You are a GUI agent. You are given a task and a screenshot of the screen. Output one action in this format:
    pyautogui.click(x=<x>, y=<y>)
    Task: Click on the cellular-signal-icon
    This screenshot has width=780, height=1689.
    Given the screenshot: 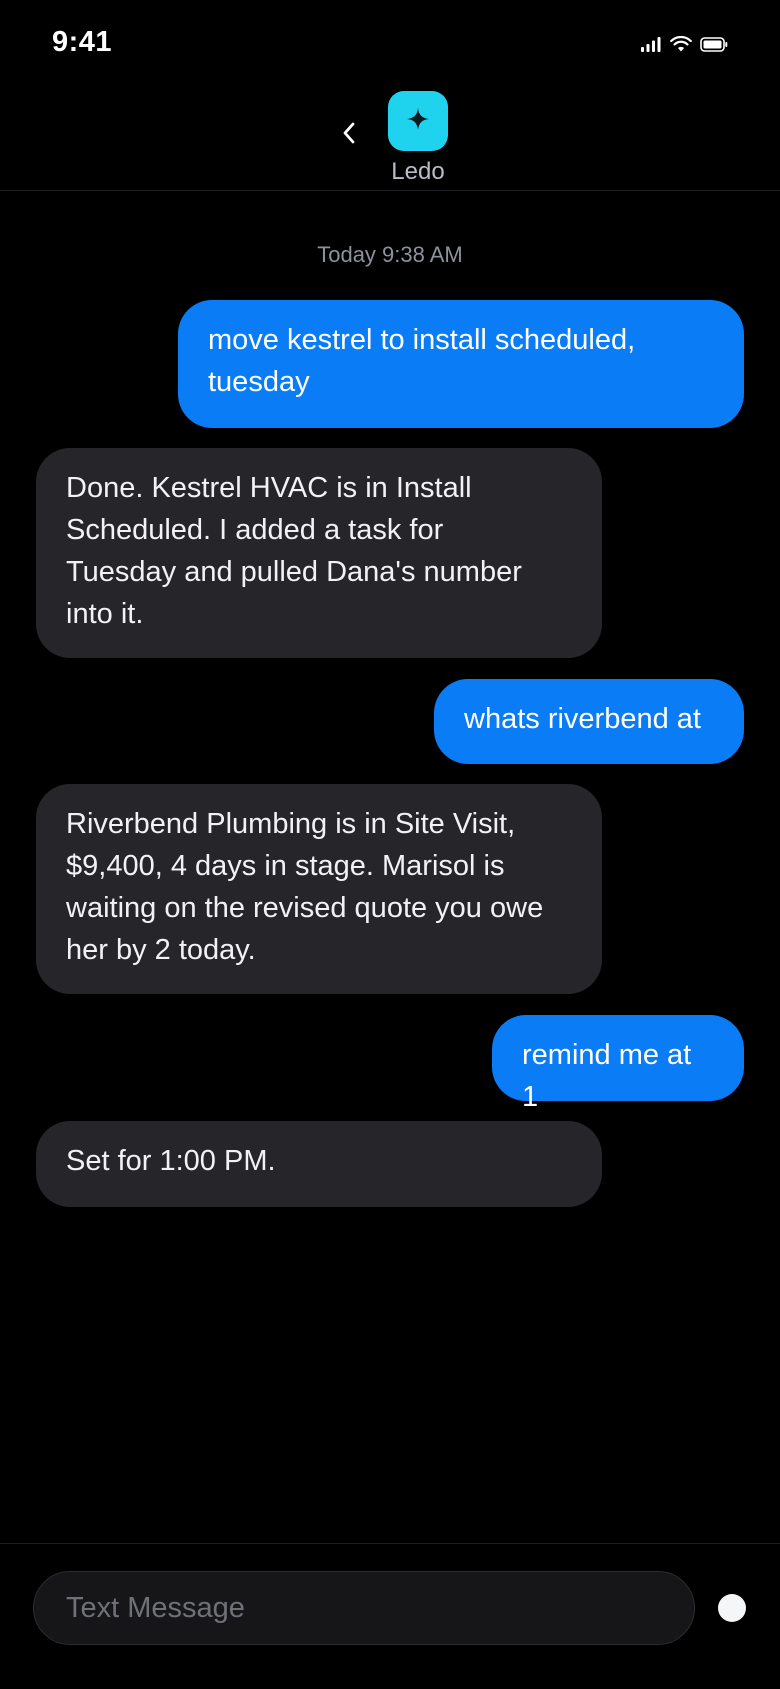 What is the action you would take?
    pyautogui.click(x=651, y=44)
    